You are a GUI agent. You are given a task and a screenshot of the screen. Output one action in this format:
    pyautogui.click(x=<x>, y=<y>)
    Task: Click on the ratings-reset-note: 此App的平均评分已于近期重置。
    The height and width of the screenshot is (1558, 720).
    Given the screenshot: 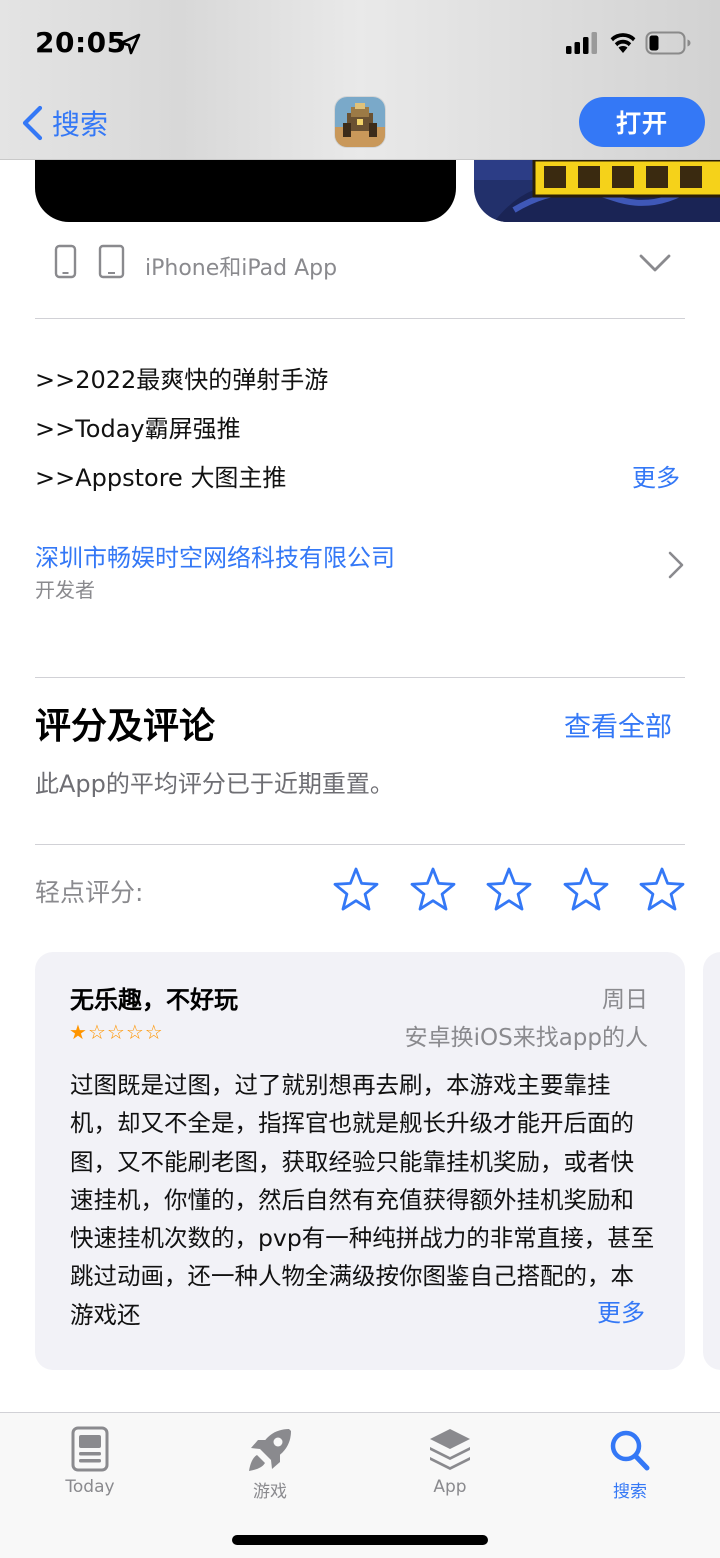 What is the action you would take?
    pyautogui.click(x=214, y=784)
    